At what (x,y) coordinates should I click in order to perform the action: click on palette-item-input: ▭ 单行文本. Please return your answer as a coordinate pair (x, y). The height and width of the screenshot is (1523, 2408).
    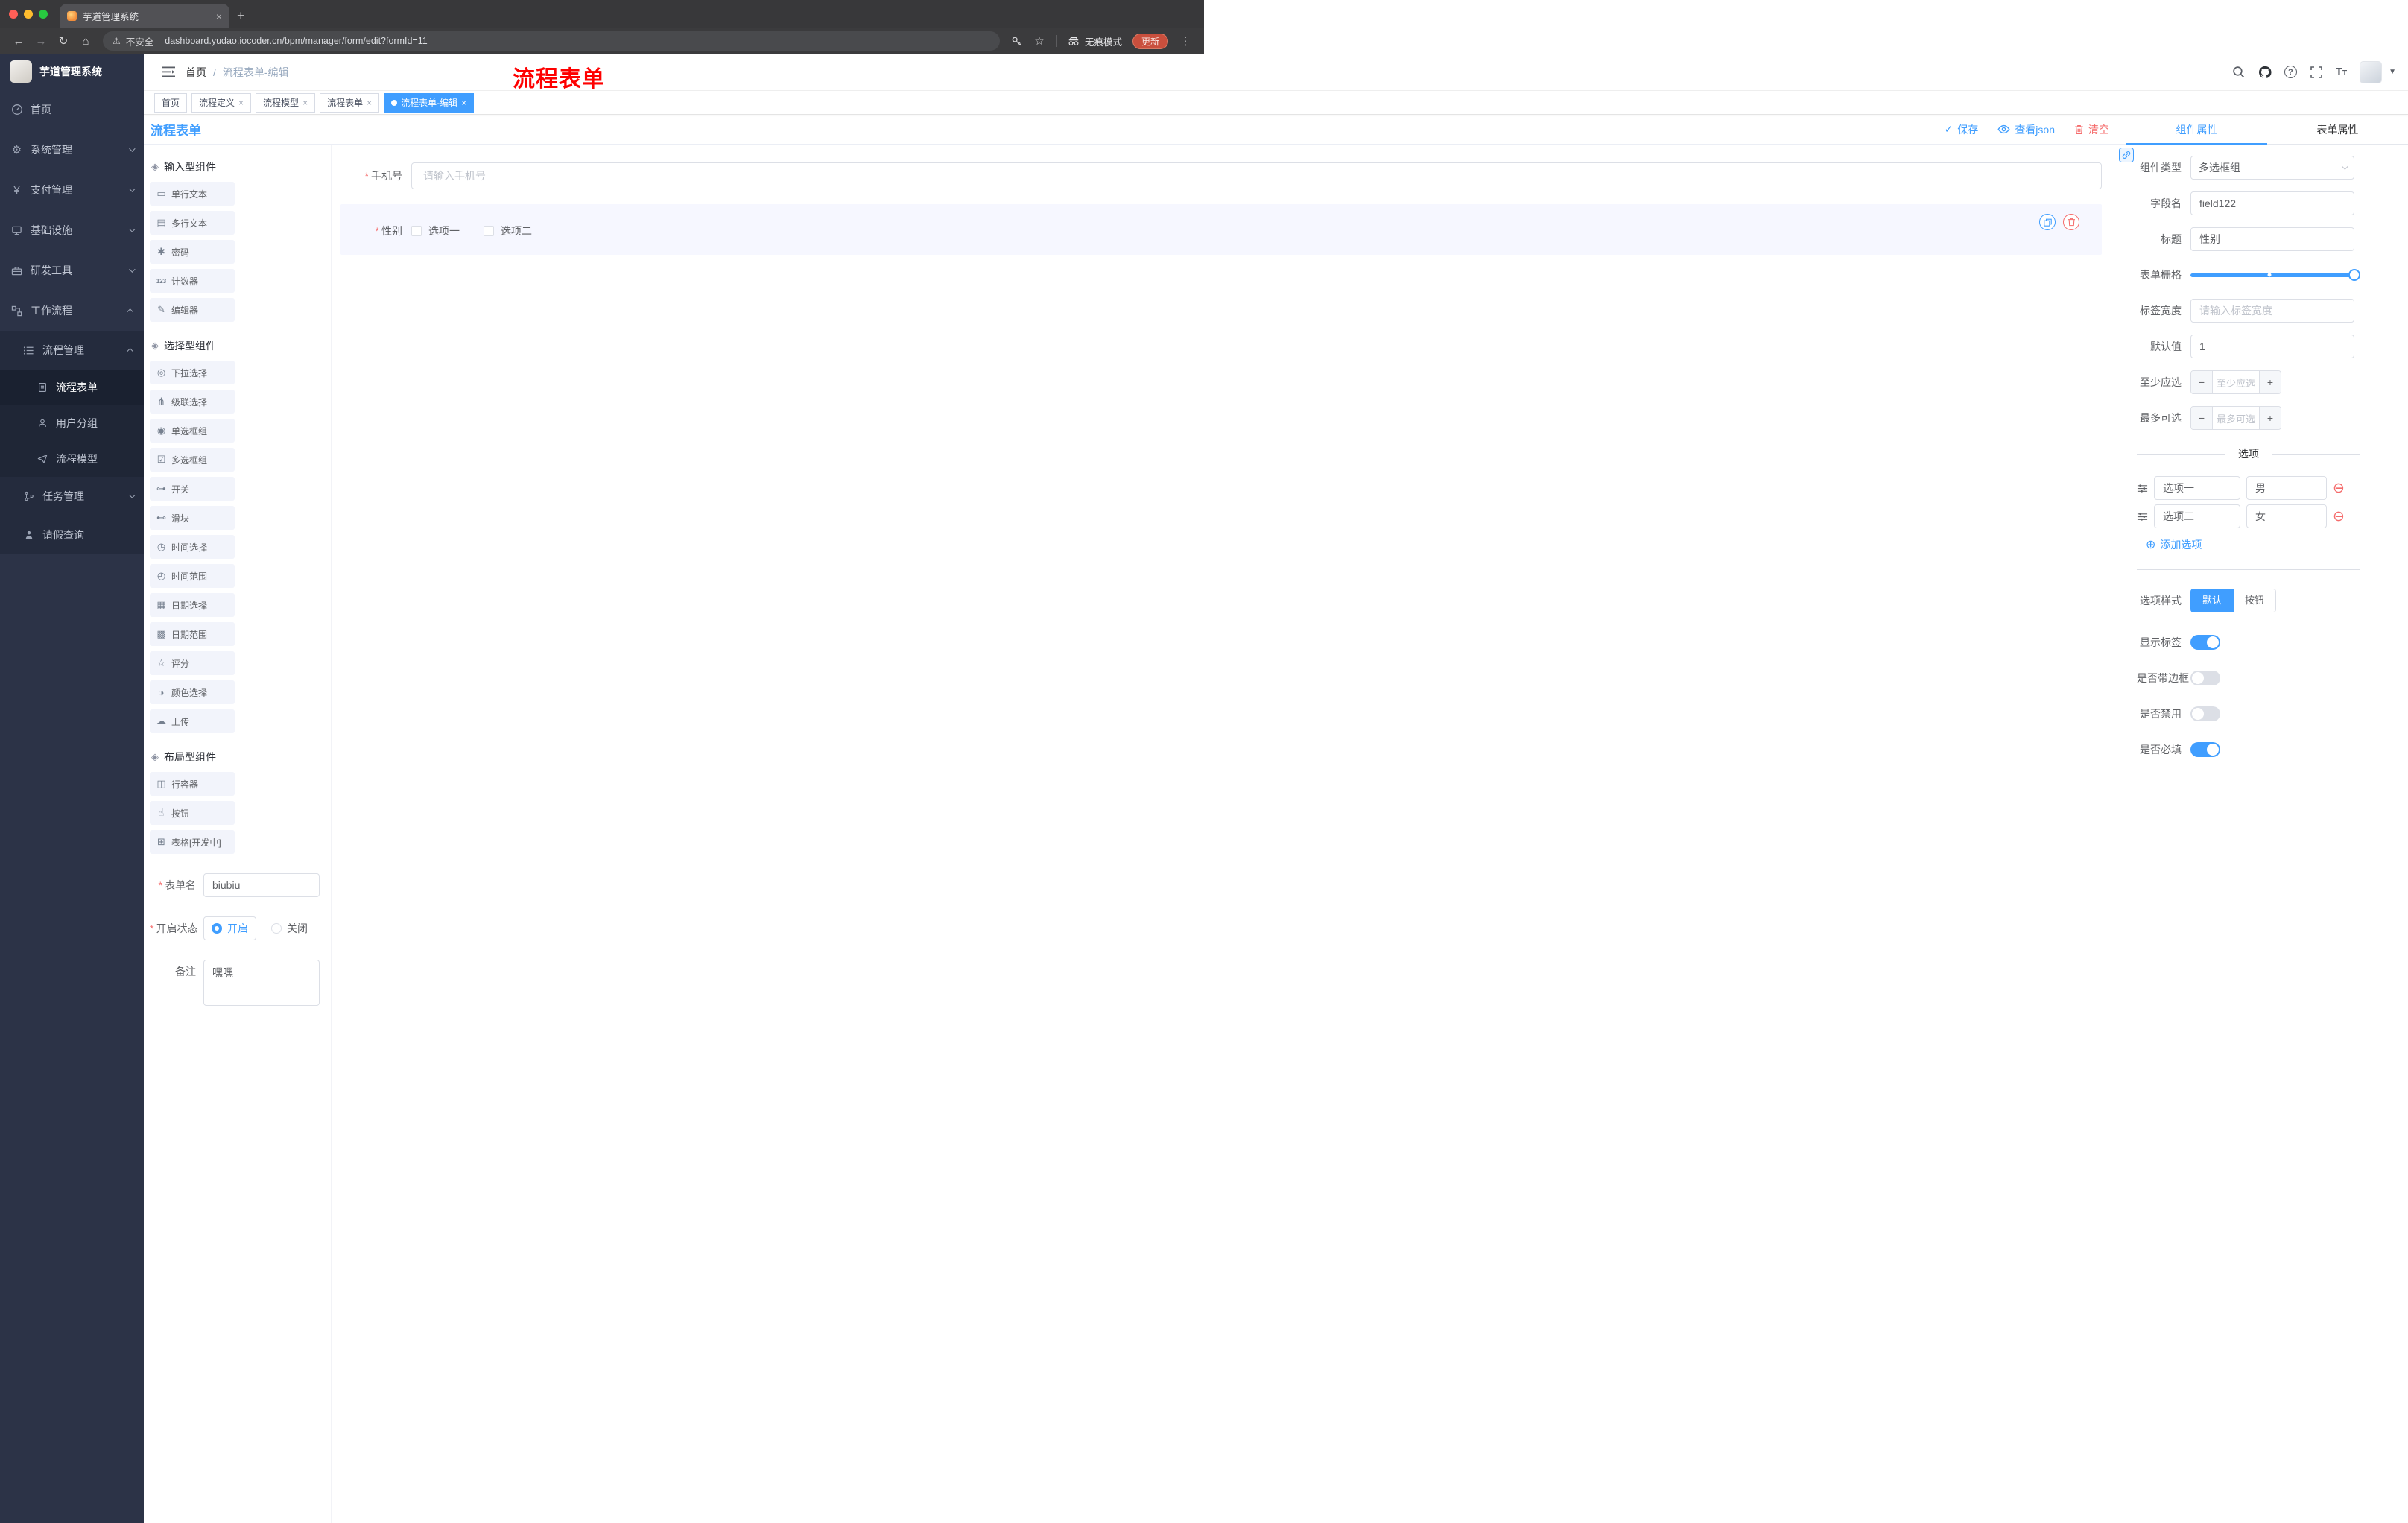
    Looking at the image, I should click on (192, 194).